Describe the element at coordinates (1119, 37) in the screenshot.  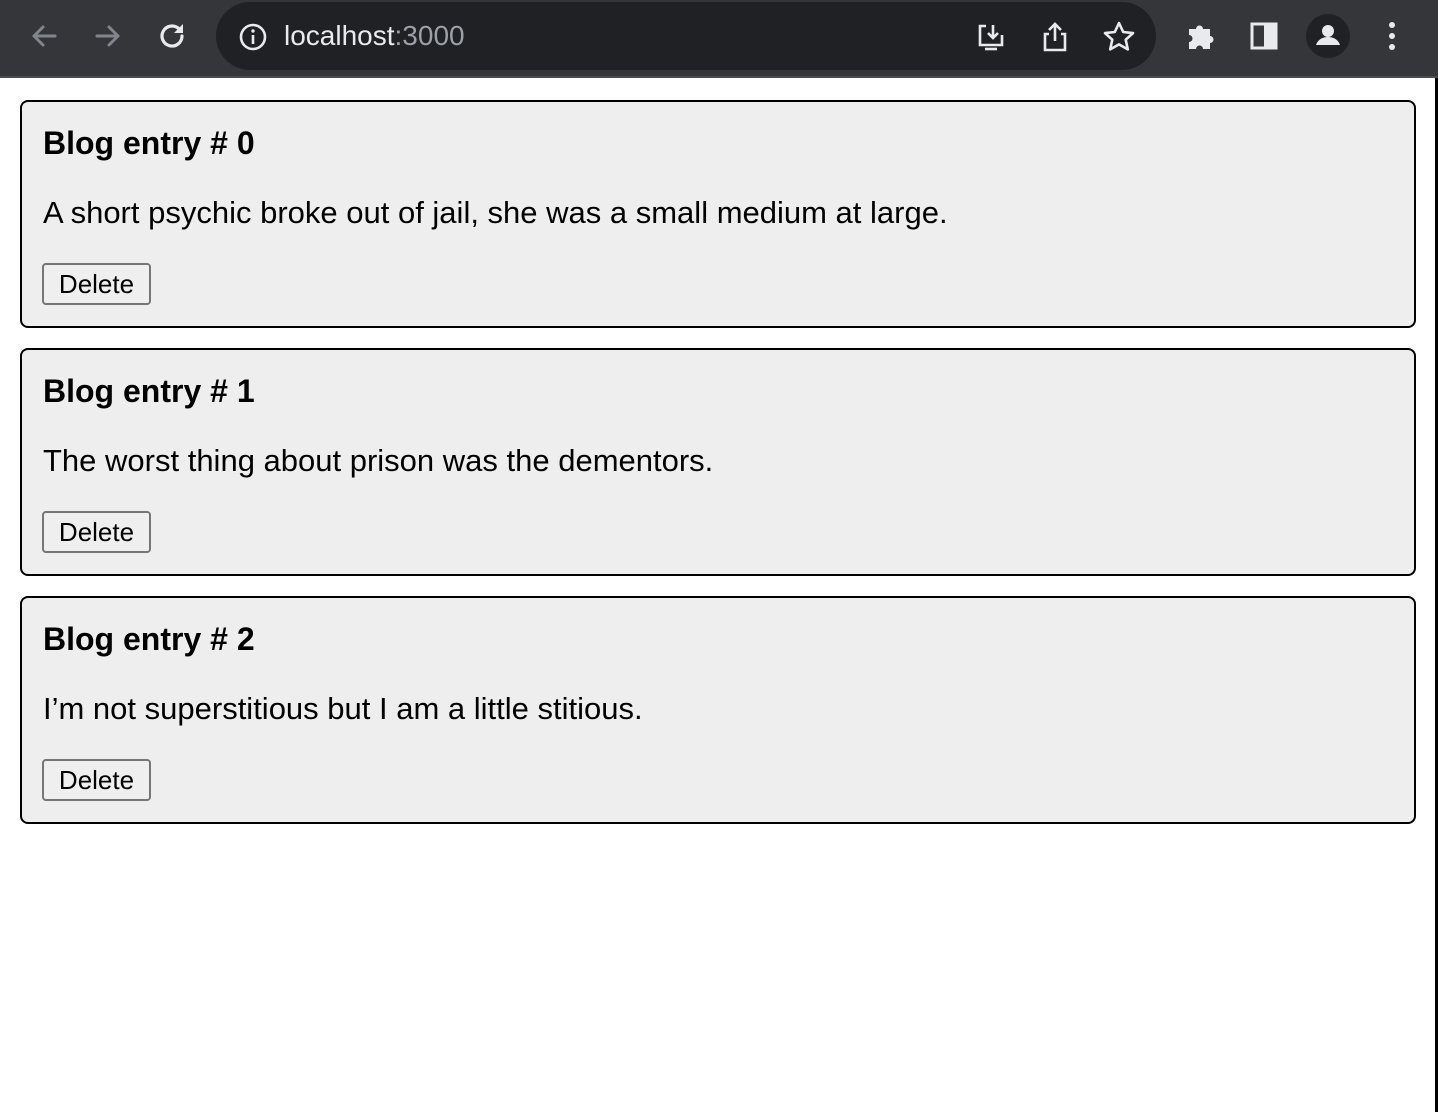
I see `bookmark-star-icon` at that location.